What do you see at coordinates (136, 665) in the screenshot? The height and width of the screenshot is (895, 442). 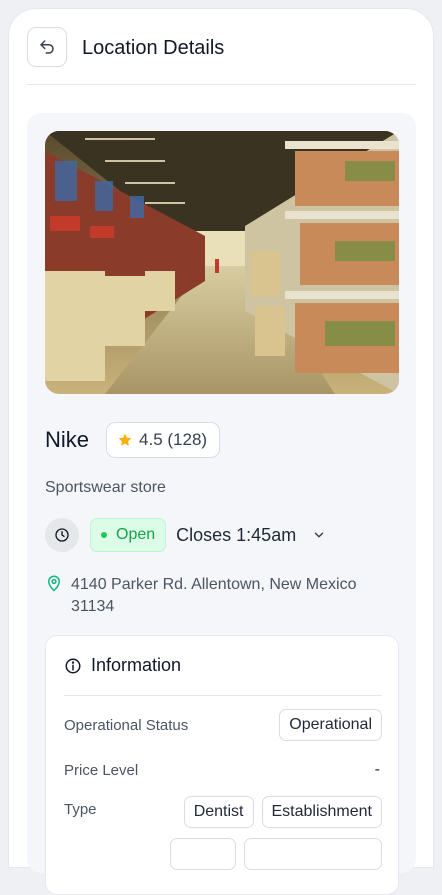 I see `information-title: Information` at bounding box center [136, 665].